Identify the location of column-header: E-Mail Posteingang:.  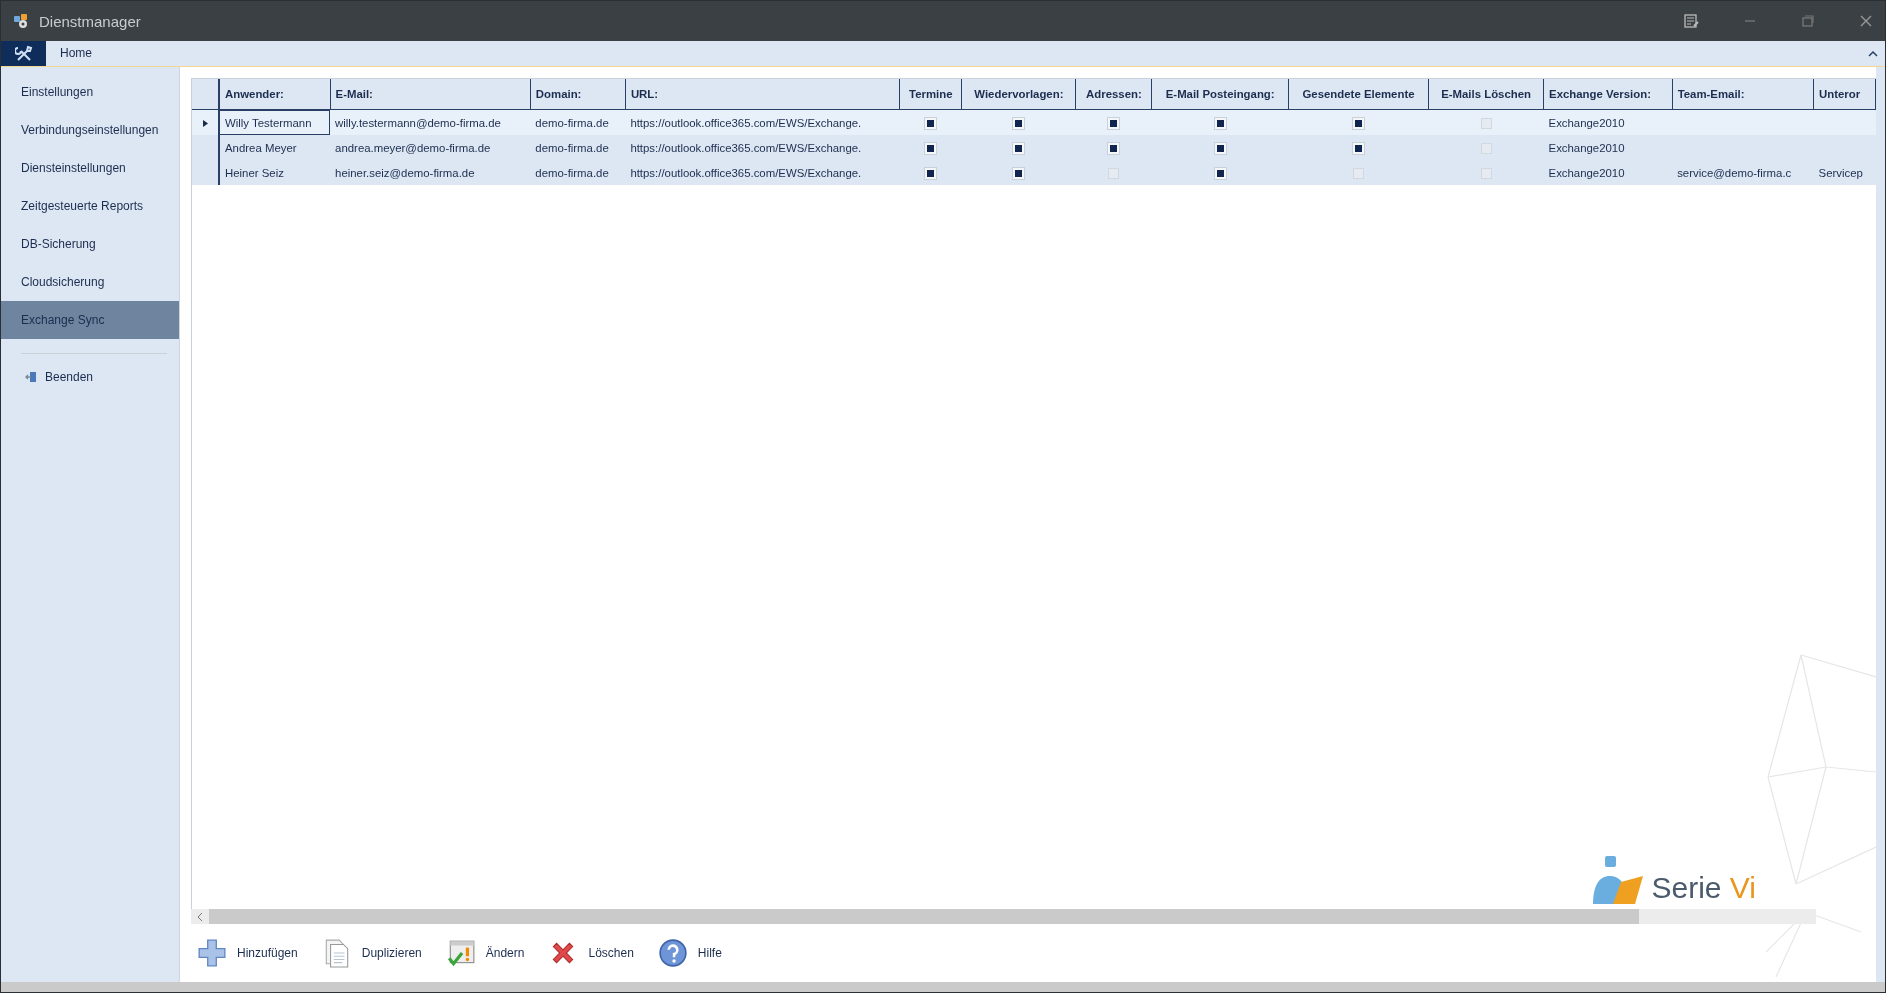
(1220, 94).